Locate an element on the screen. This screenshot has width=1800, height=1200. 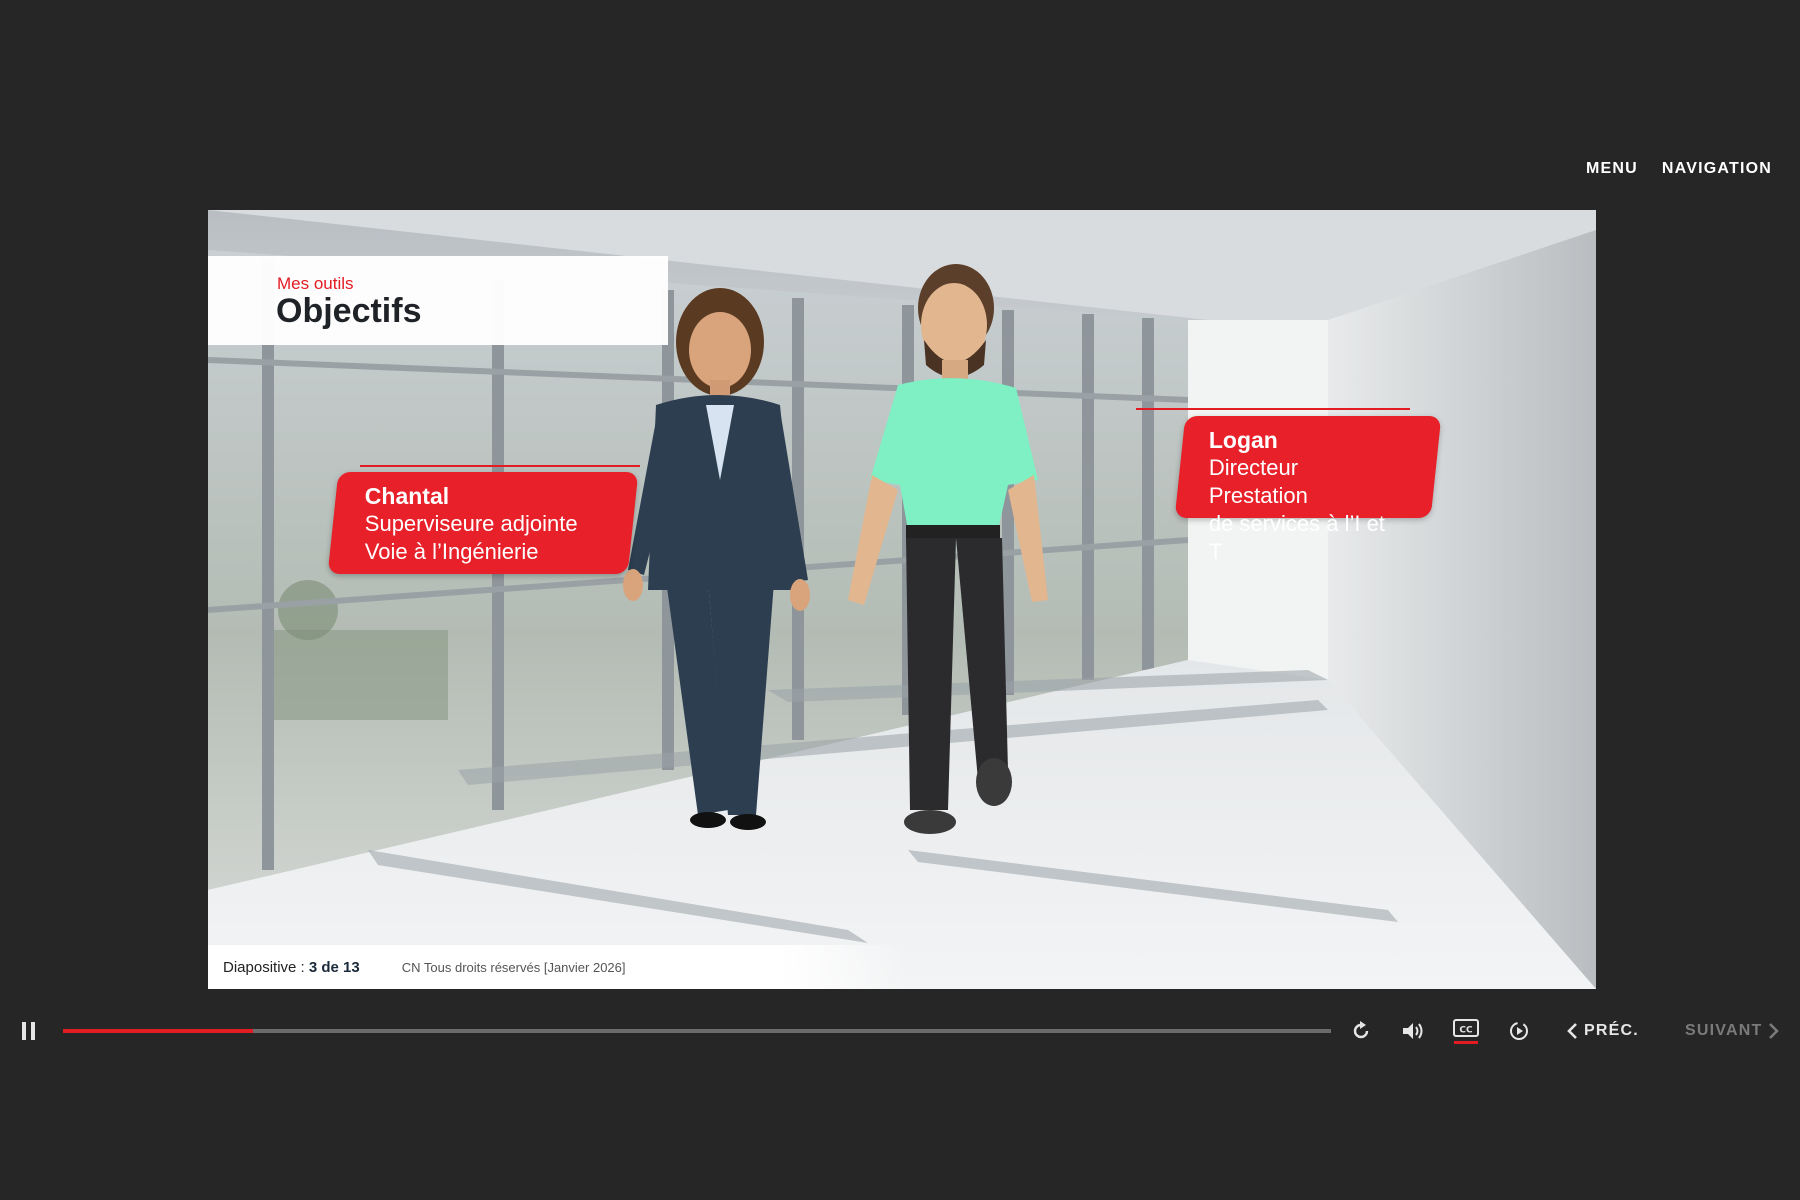
slide-counter: Diapositive : 3 de 13 is located at coordinates (291, 967).